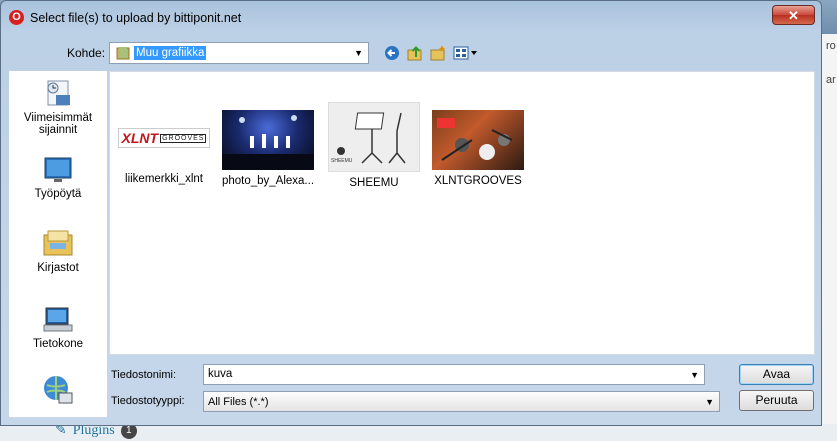 The image size is (837, 441). I want to click on cancel-button: Peruuta, so click(776, 400).